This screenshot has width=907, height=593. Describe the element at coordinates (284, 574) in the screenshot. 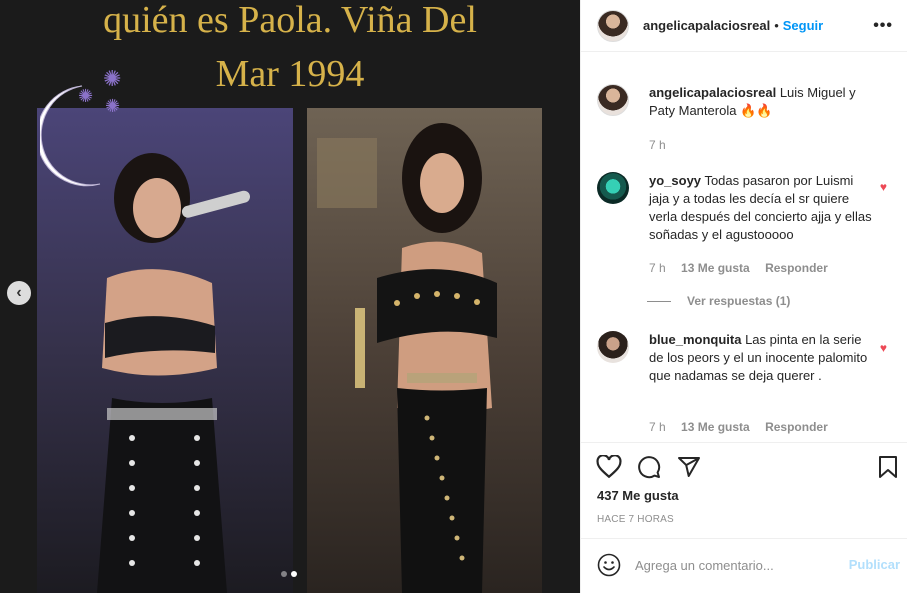

I see `carousel-dot` at that location.